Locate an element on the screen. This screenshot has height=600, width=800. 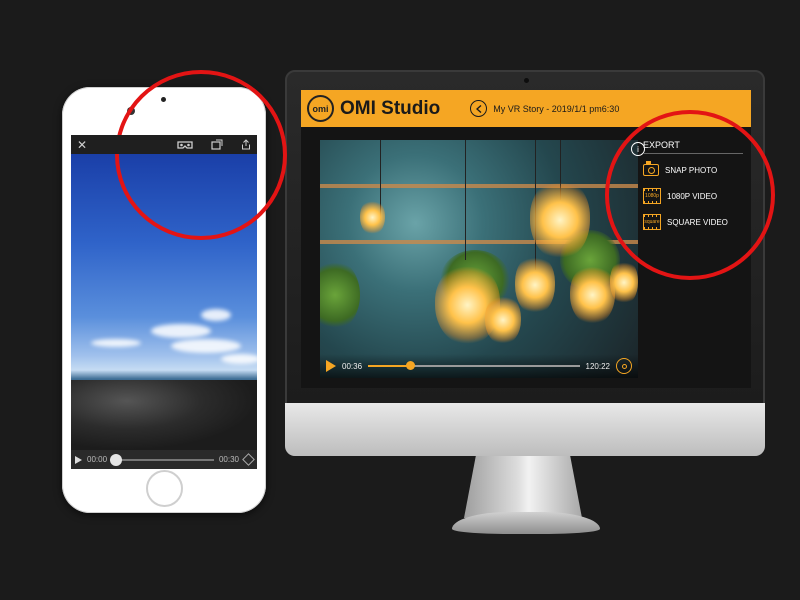
logo-text: omi is located at coordinates (320, 108).